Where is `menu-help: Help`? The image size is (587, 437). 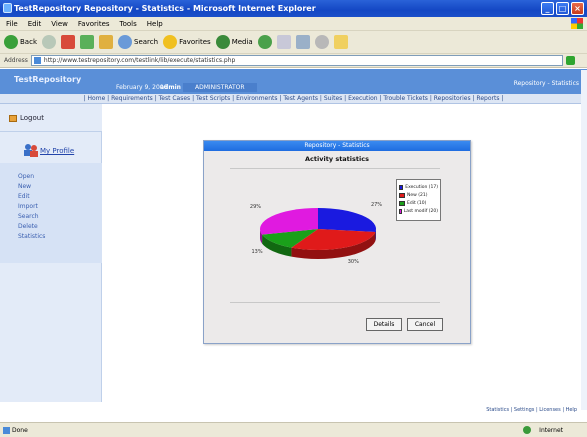
menu-help: Help is located at coordinates (155, 24).